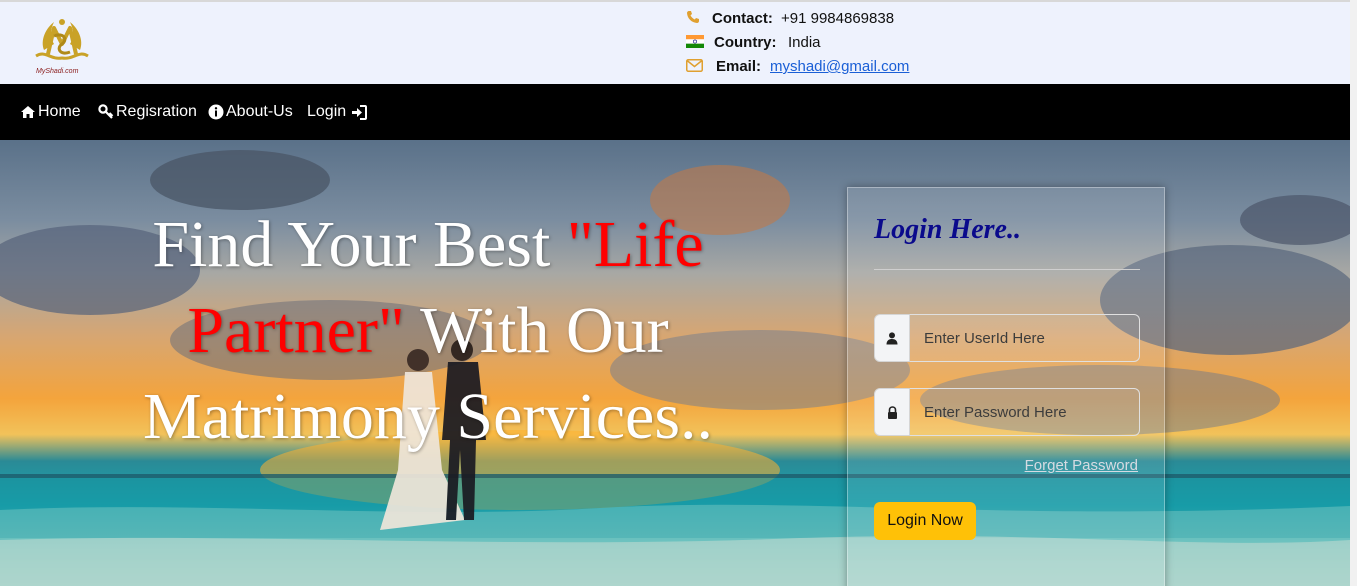 The width and height of the screenshot is (1357, 586). I want to click on contact-label: Contact:, so click(742, 18).